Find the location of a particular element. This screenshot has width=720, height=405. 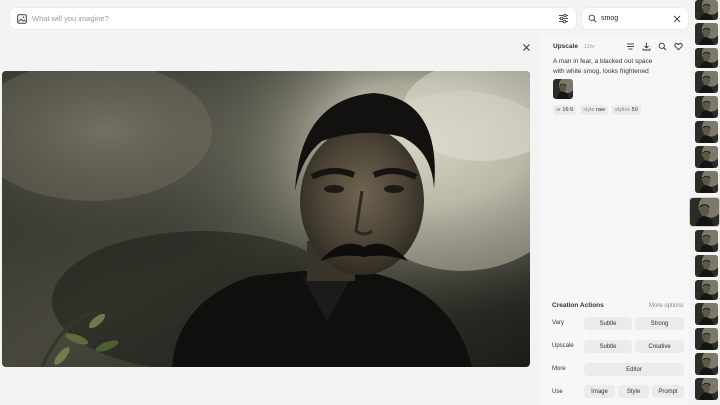

vary-label: Vary is located at coordinates (558, 323).